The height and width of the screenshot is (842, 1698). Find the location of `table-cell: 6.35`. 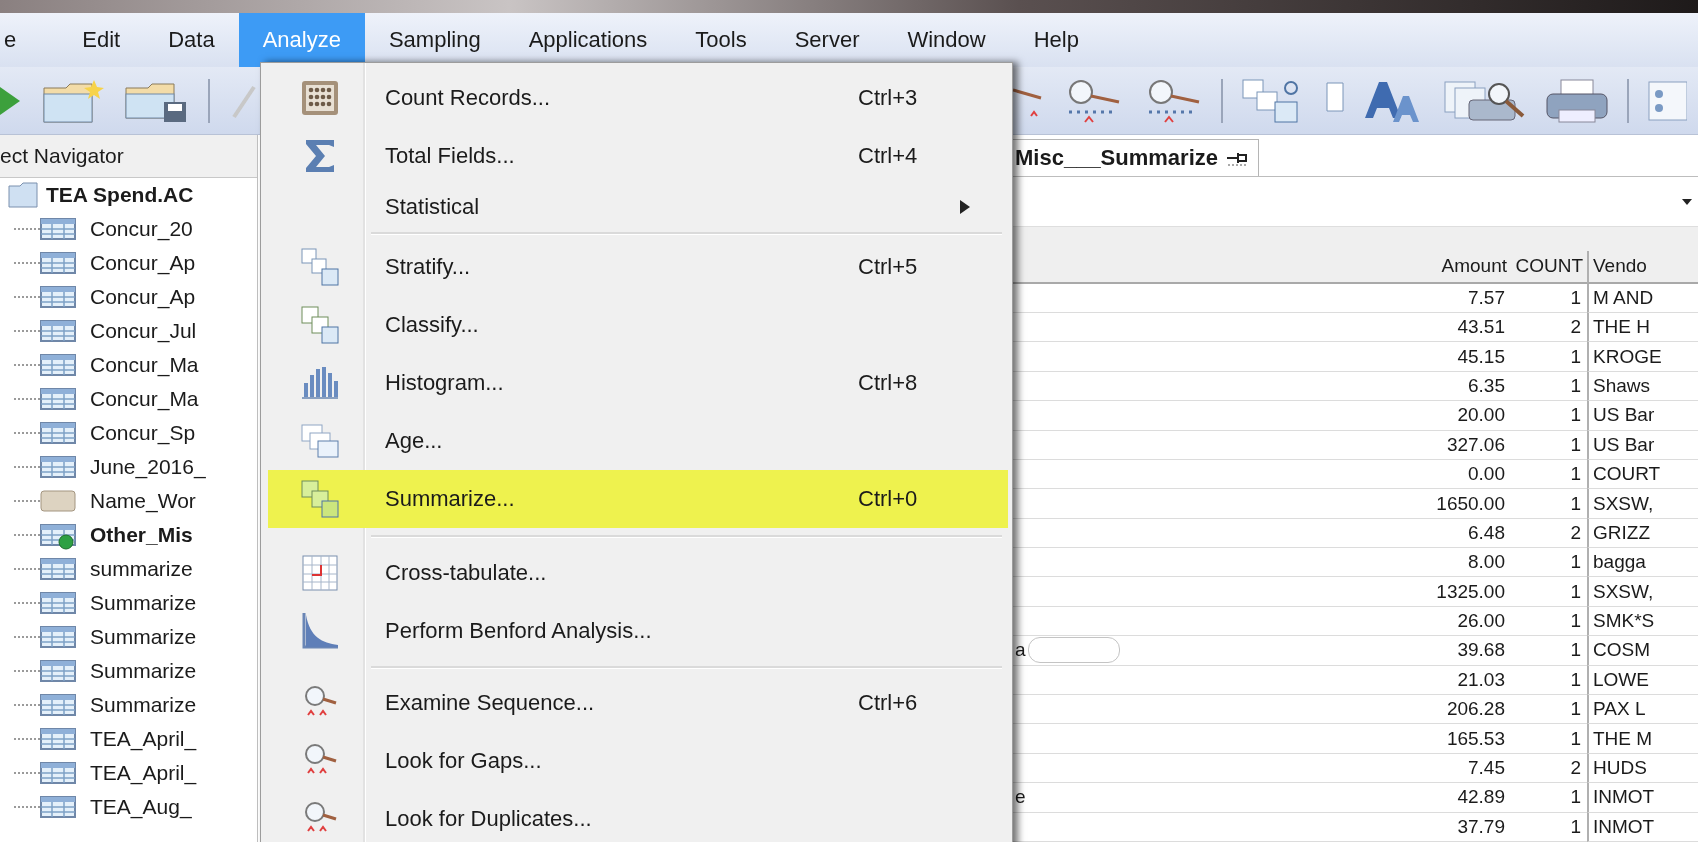

table-cell: 6.35 is located at coordinates (1447, 386).